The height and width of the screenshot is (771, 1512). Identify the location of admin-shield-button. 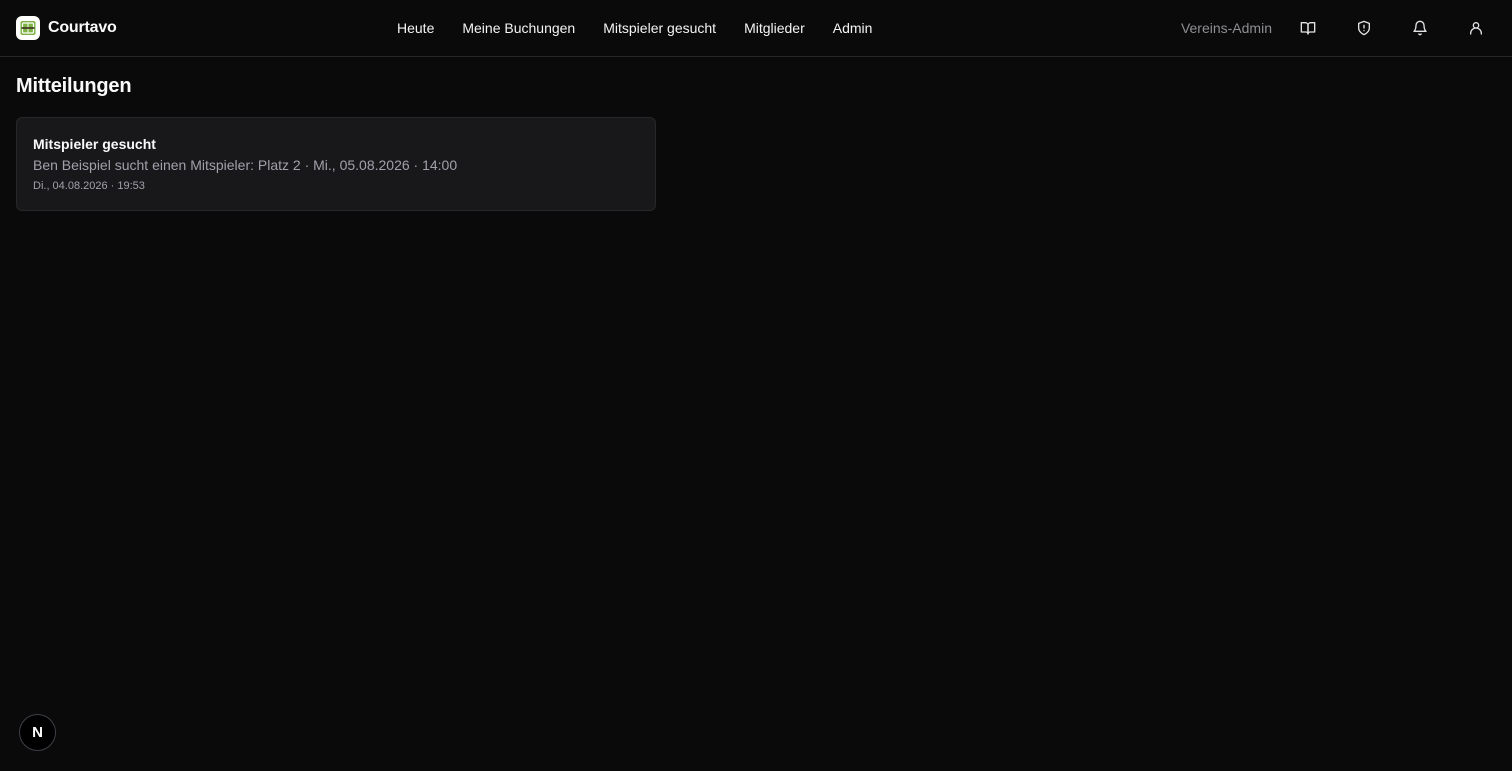
(1364, 28).